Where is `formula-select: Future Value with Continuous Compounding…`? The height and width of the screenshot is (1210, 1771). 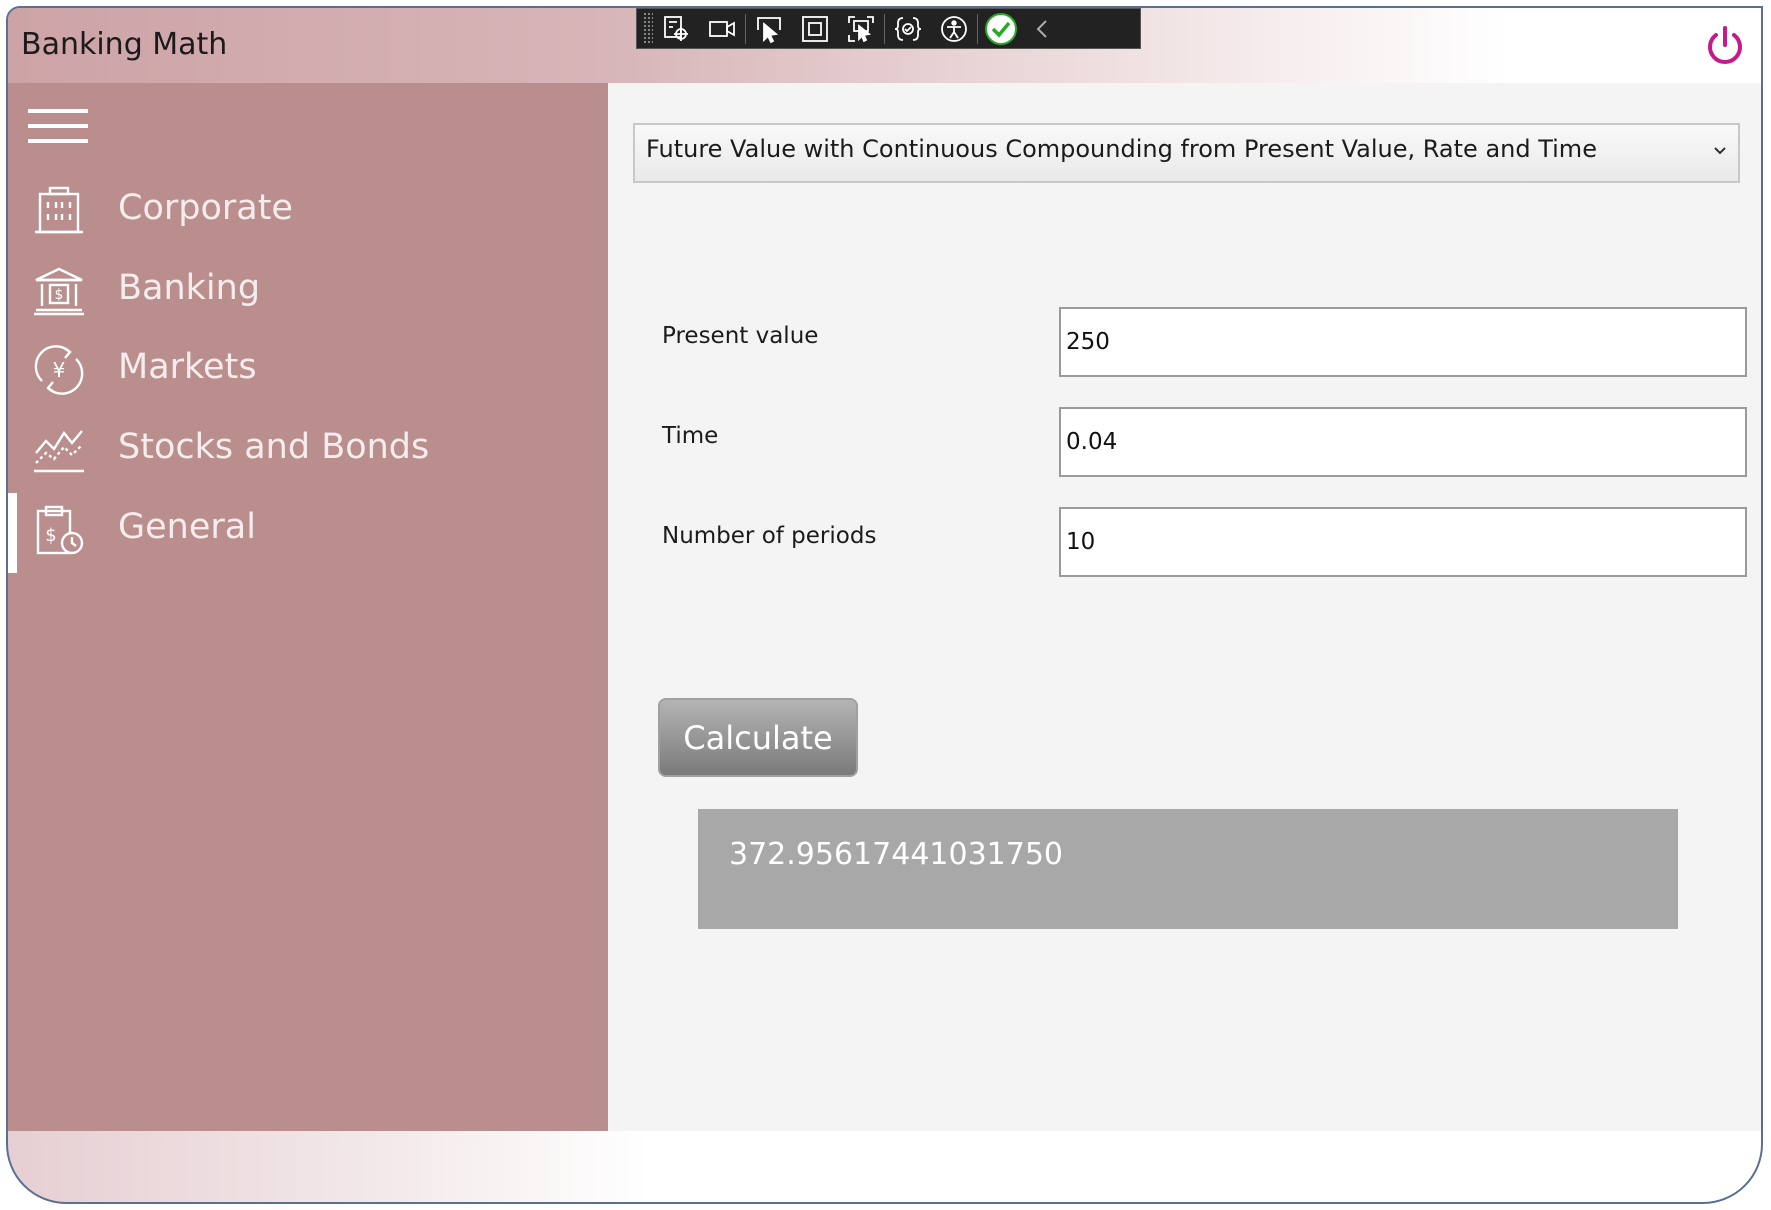
formula-select: Future Value with Continuous Compounding… is located at coordinates (1186, 153).